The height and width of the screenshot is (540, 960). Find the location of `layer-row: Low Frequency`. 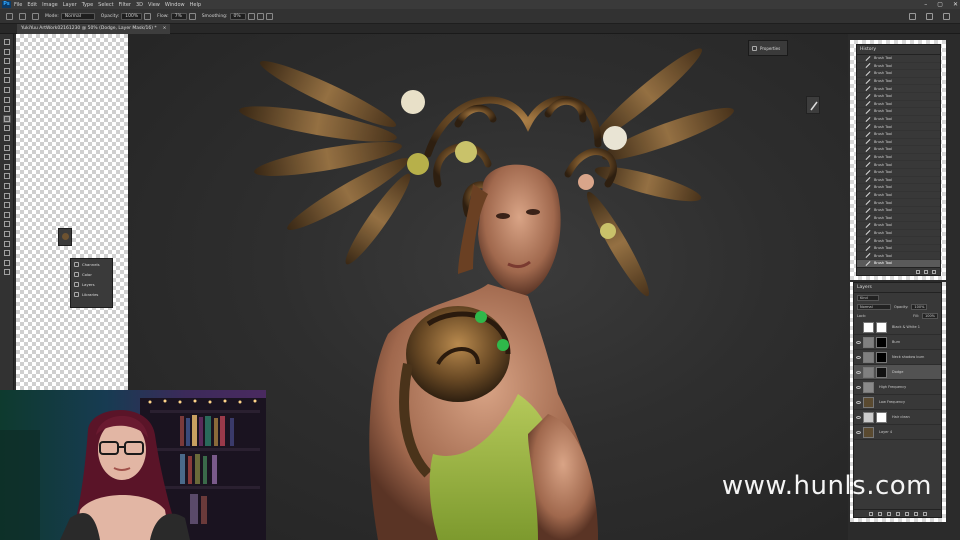

layer-row: Low Frequency is located at coordinates (897, 402).